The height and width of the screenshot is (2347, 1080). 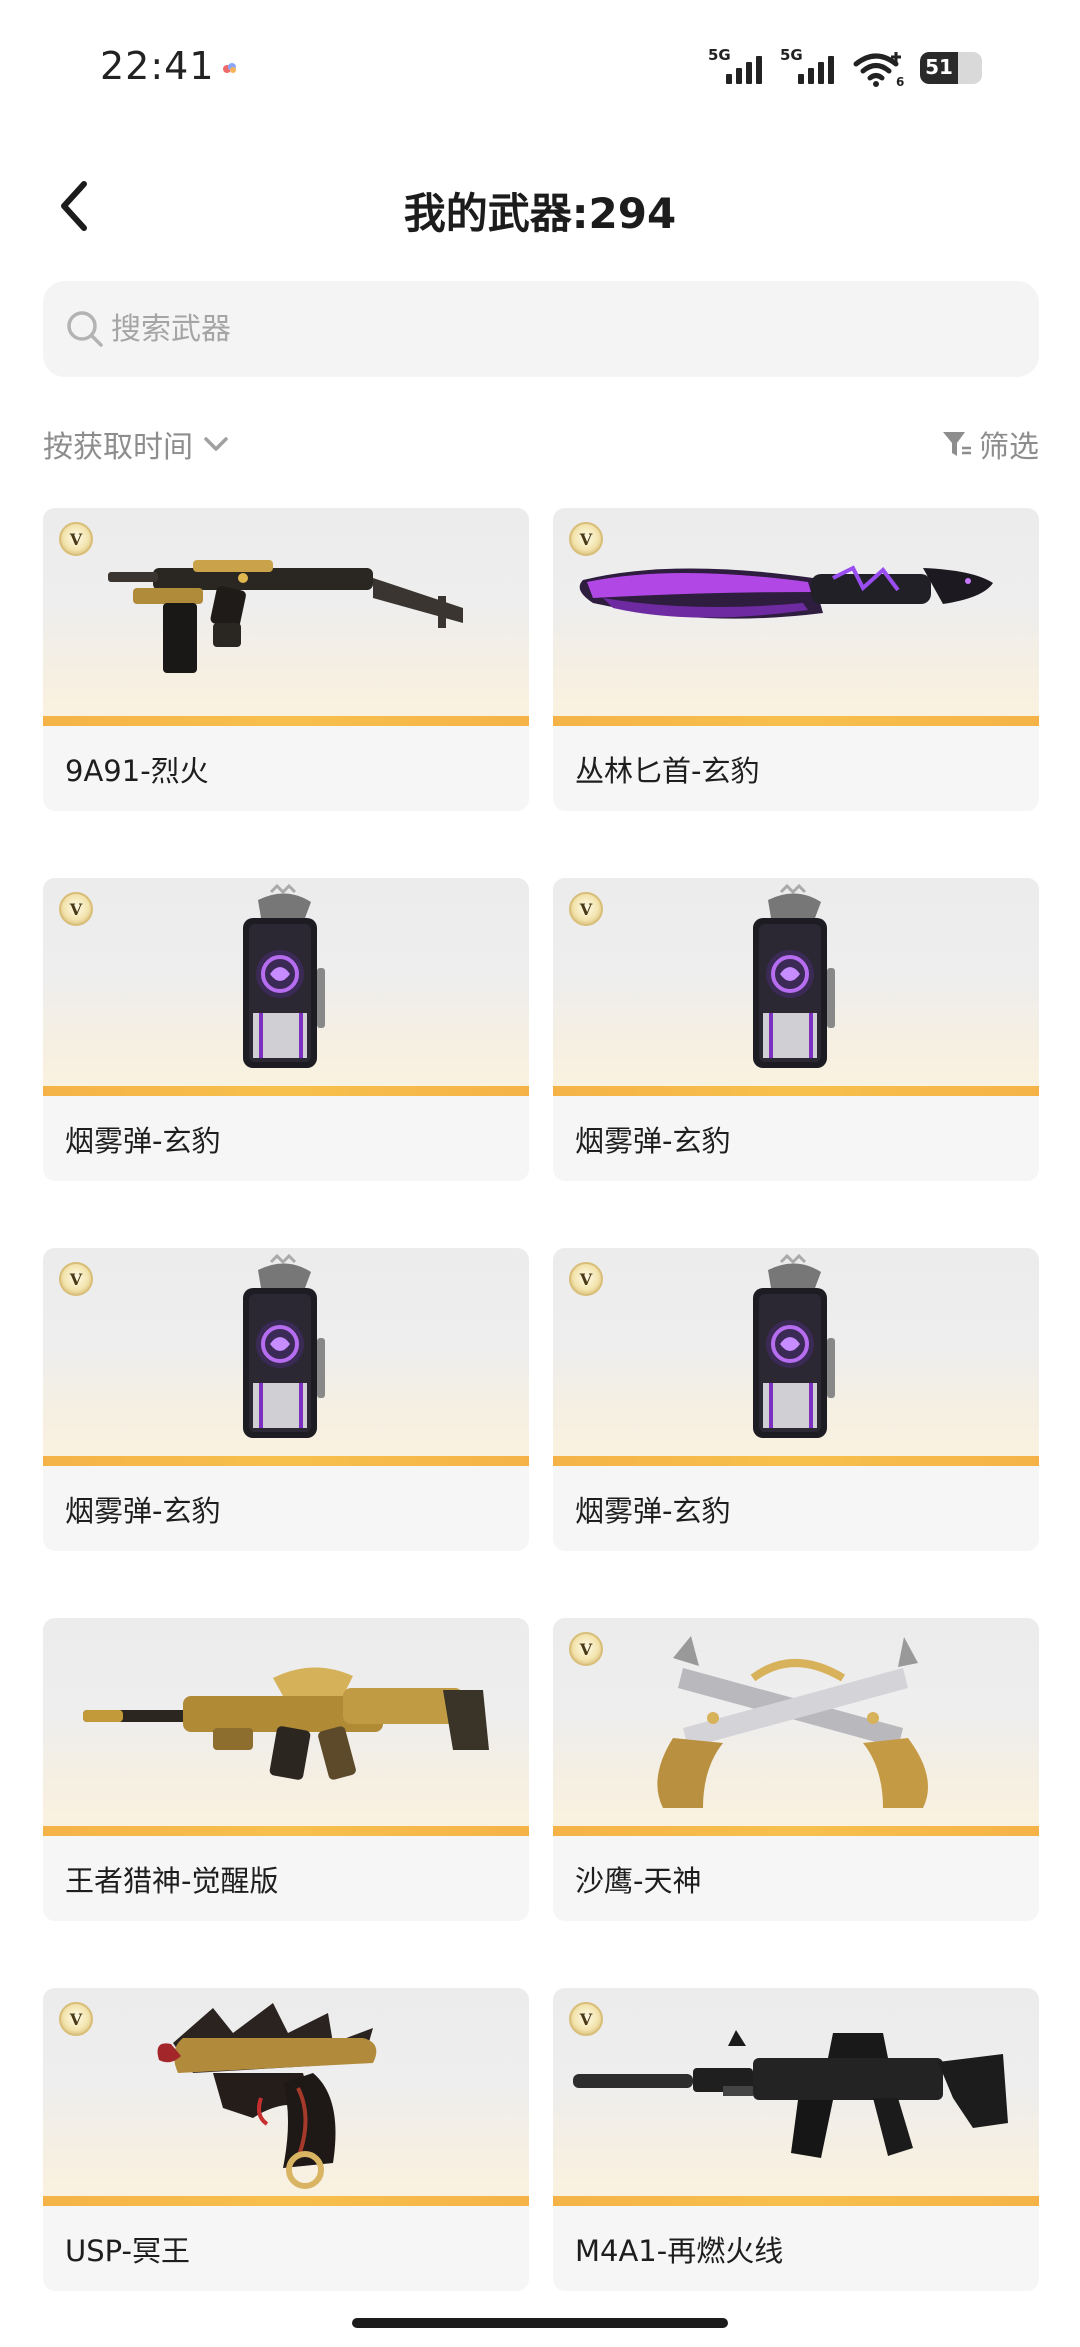 What do you see at coordinates (561, 329) in the screenshot?
I see `search-input` at bounding box center [561, 329].